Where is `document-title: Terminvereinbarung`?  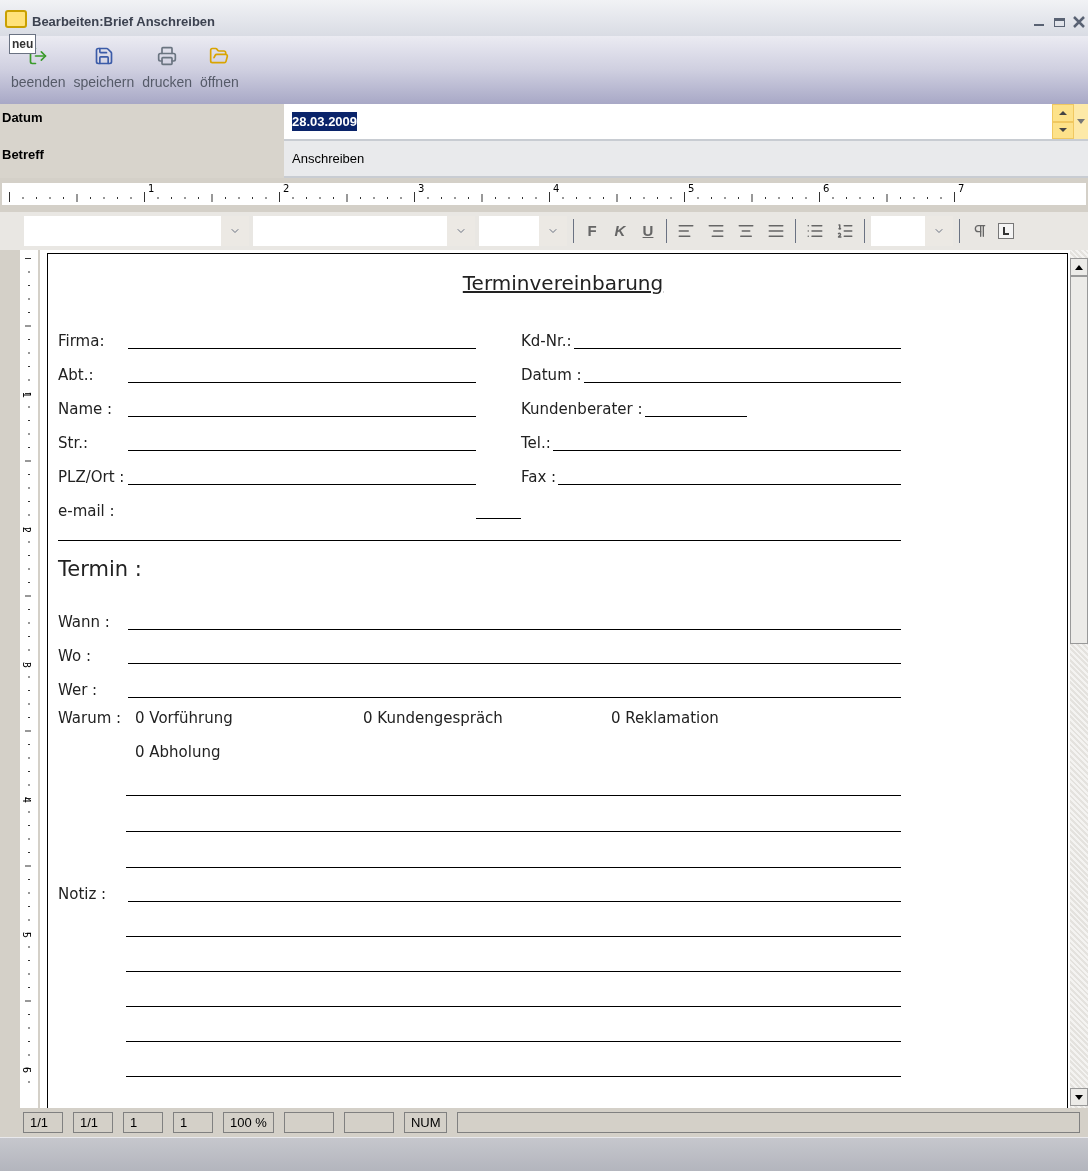 document-title: Terminvereinbarung is located at coordinates (563, 283).